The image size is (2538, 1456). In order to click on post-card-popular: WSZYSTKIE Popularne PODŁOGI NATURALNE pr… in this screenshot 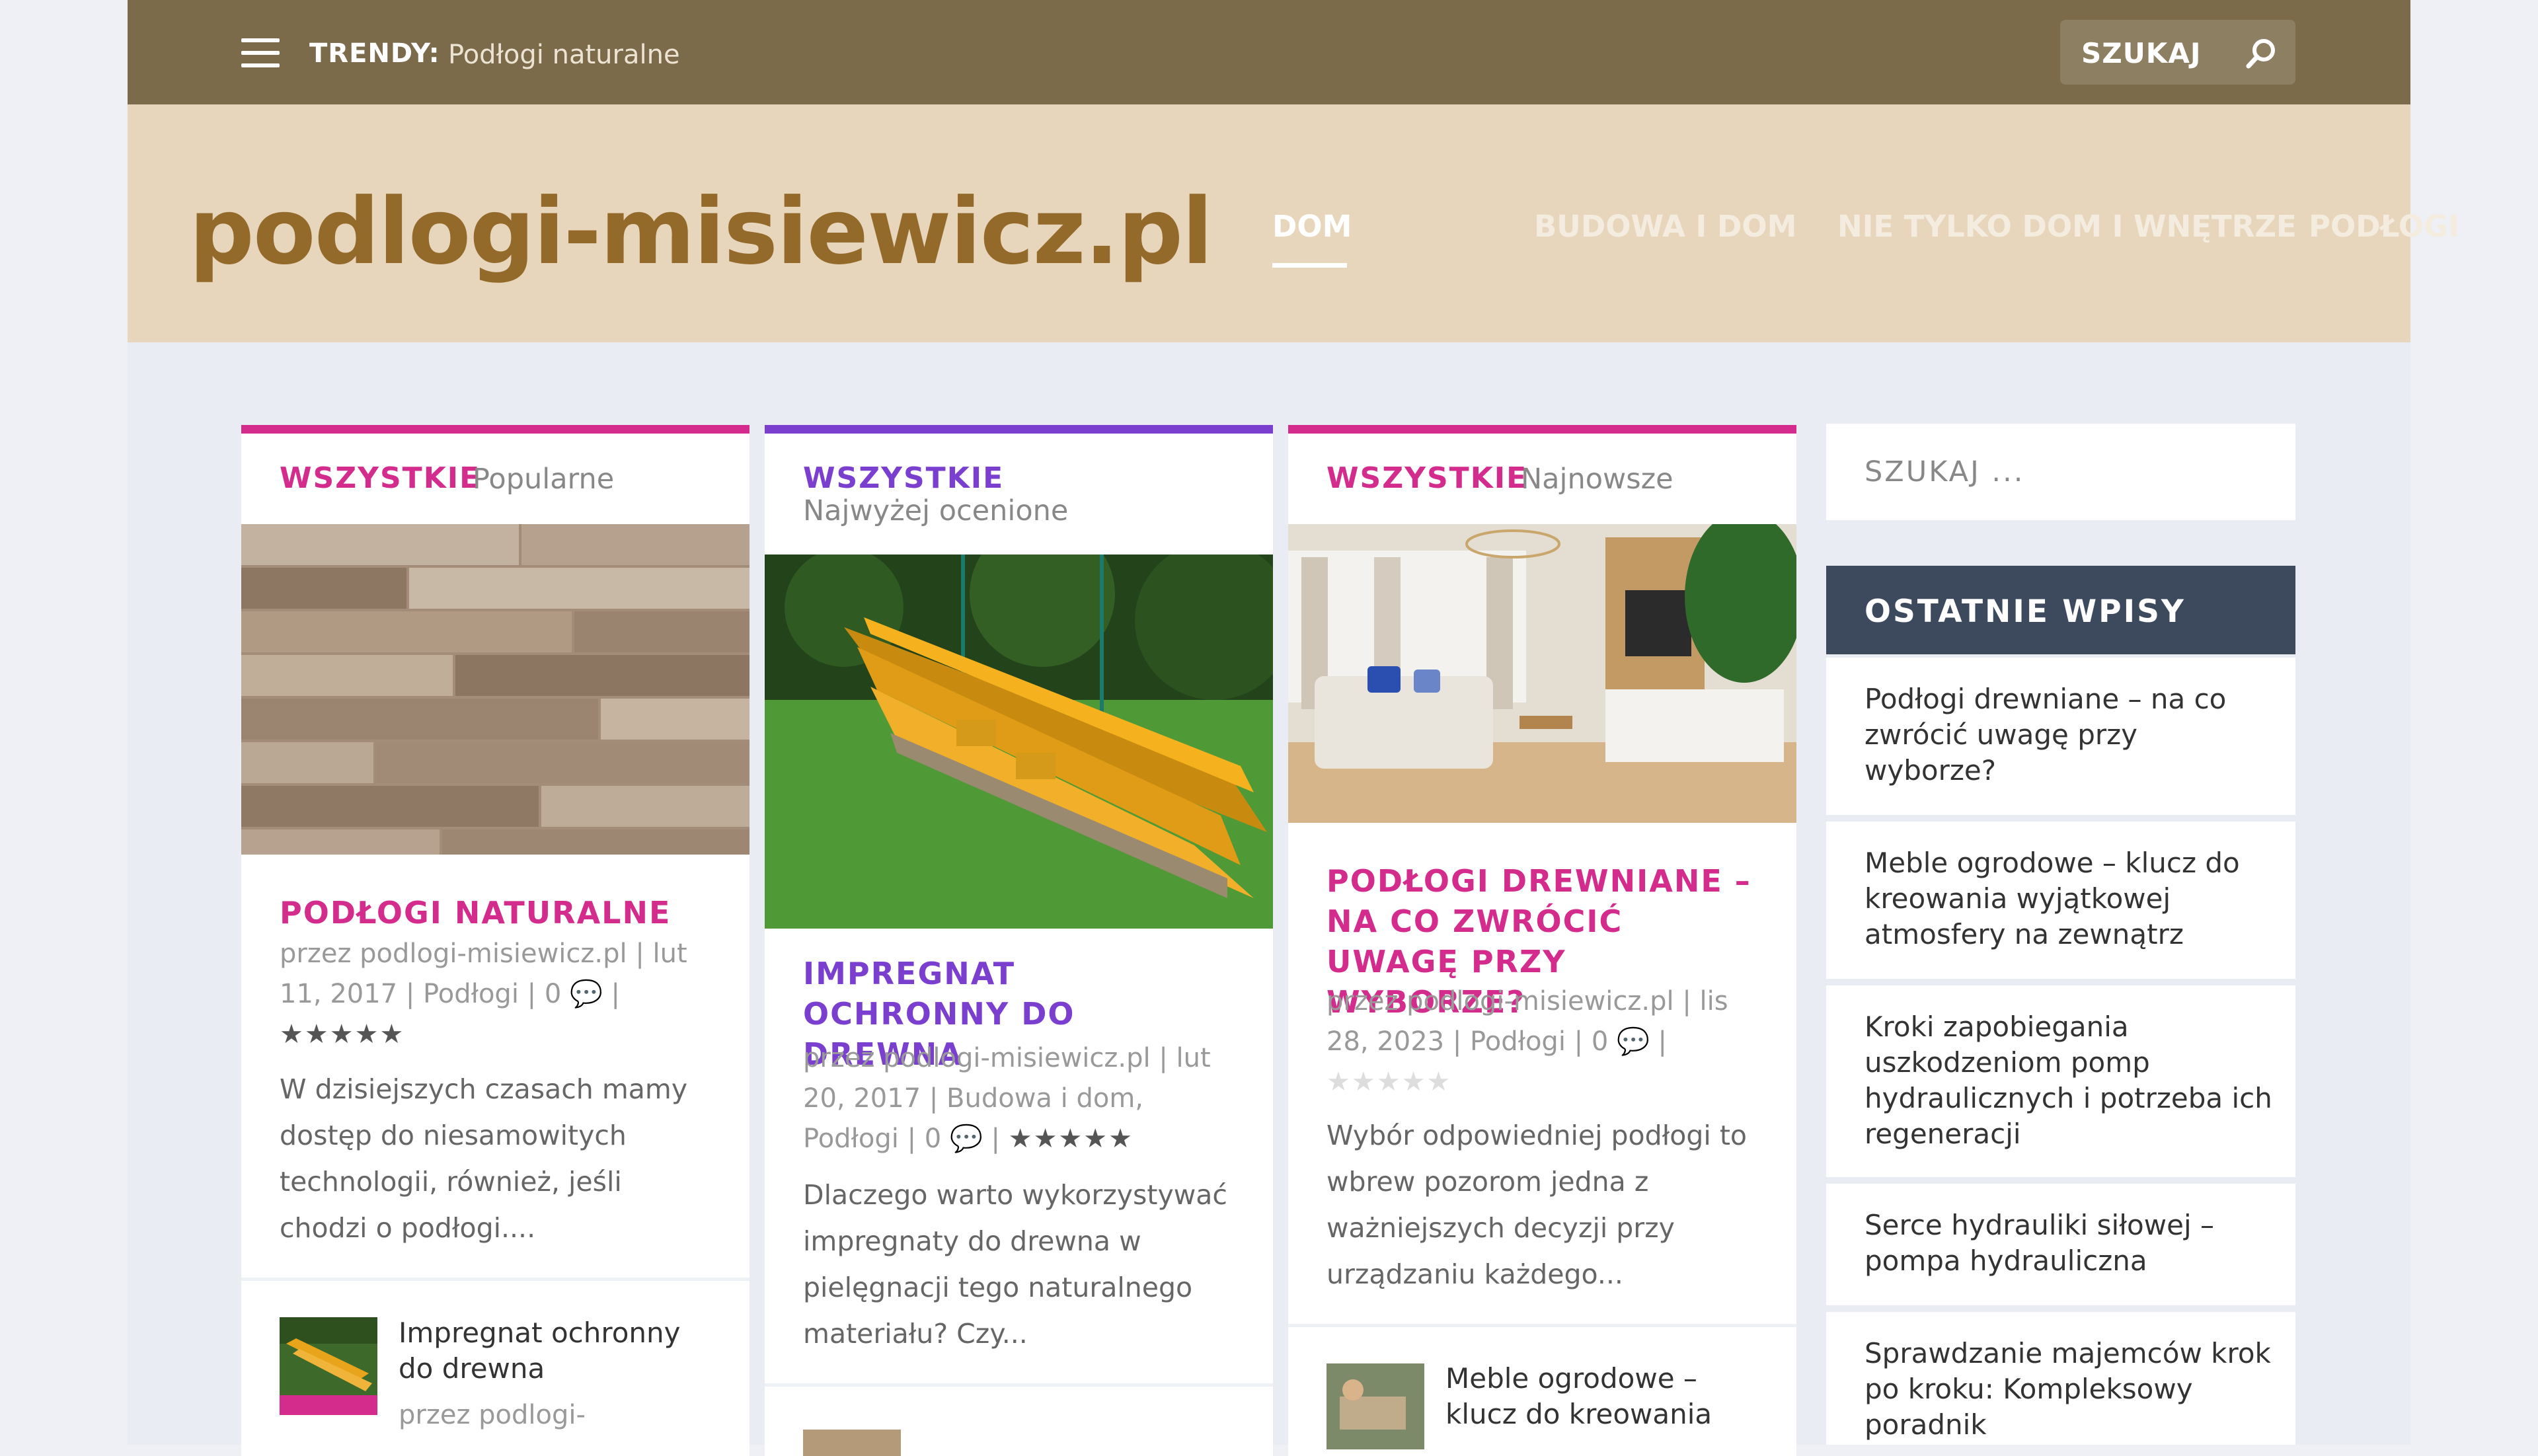, I will do `click(495, 940)`.